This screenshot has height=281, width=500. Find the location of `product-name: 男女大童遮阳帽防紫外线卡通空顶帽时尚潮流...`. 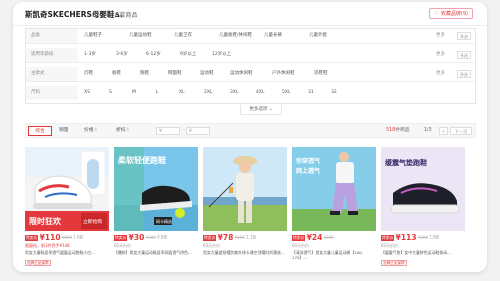

product-name: 男女大童遮阳帽防紫外线卡通空顶帽时尚潮流... is located at coordinates (245, 255).